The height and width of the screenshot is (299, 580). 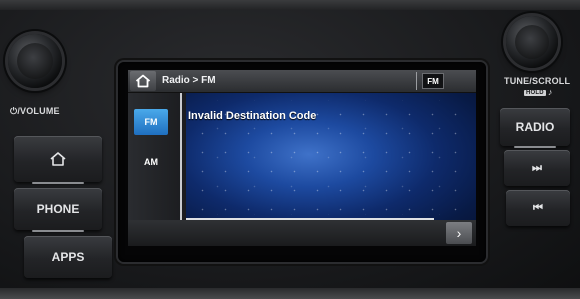 I want to click on radio-lightbar, so click(x=535, y=147).